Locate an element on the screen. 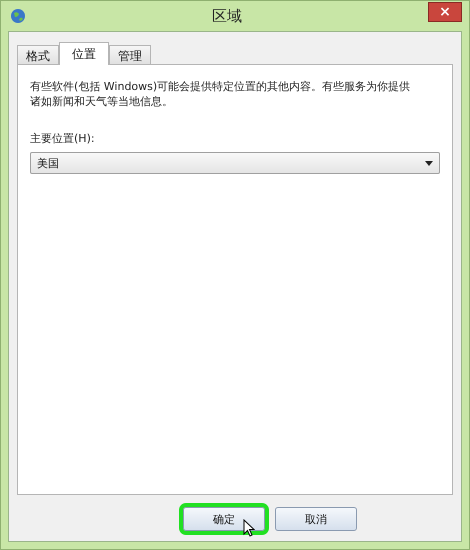 The width and height of the screenshot is (470, 550). description-text: 有些软件(包括 Windows)可能会提供特定位置的其他内容。有些服务为你提供诸如新闻和天气等当地信息。 is located at coordinates (221, 94).